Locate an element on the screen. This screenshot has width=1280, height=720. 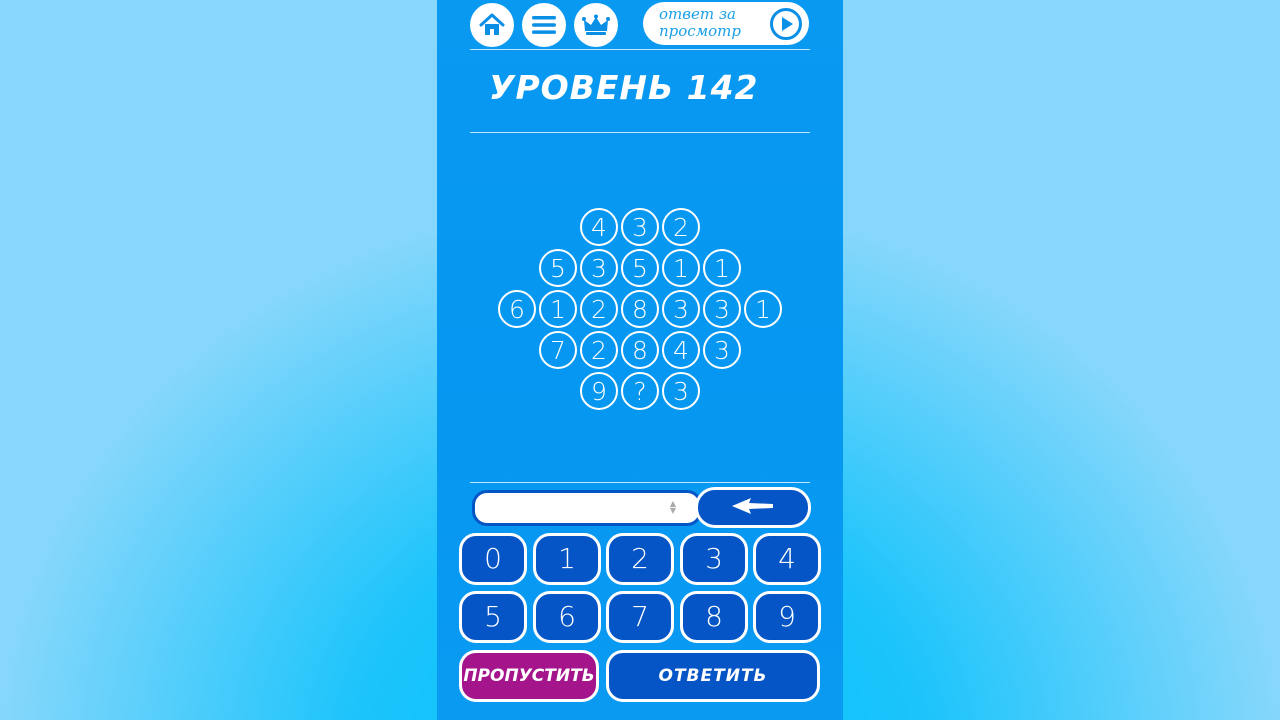
input-divider is located at coordinates (640, 482).